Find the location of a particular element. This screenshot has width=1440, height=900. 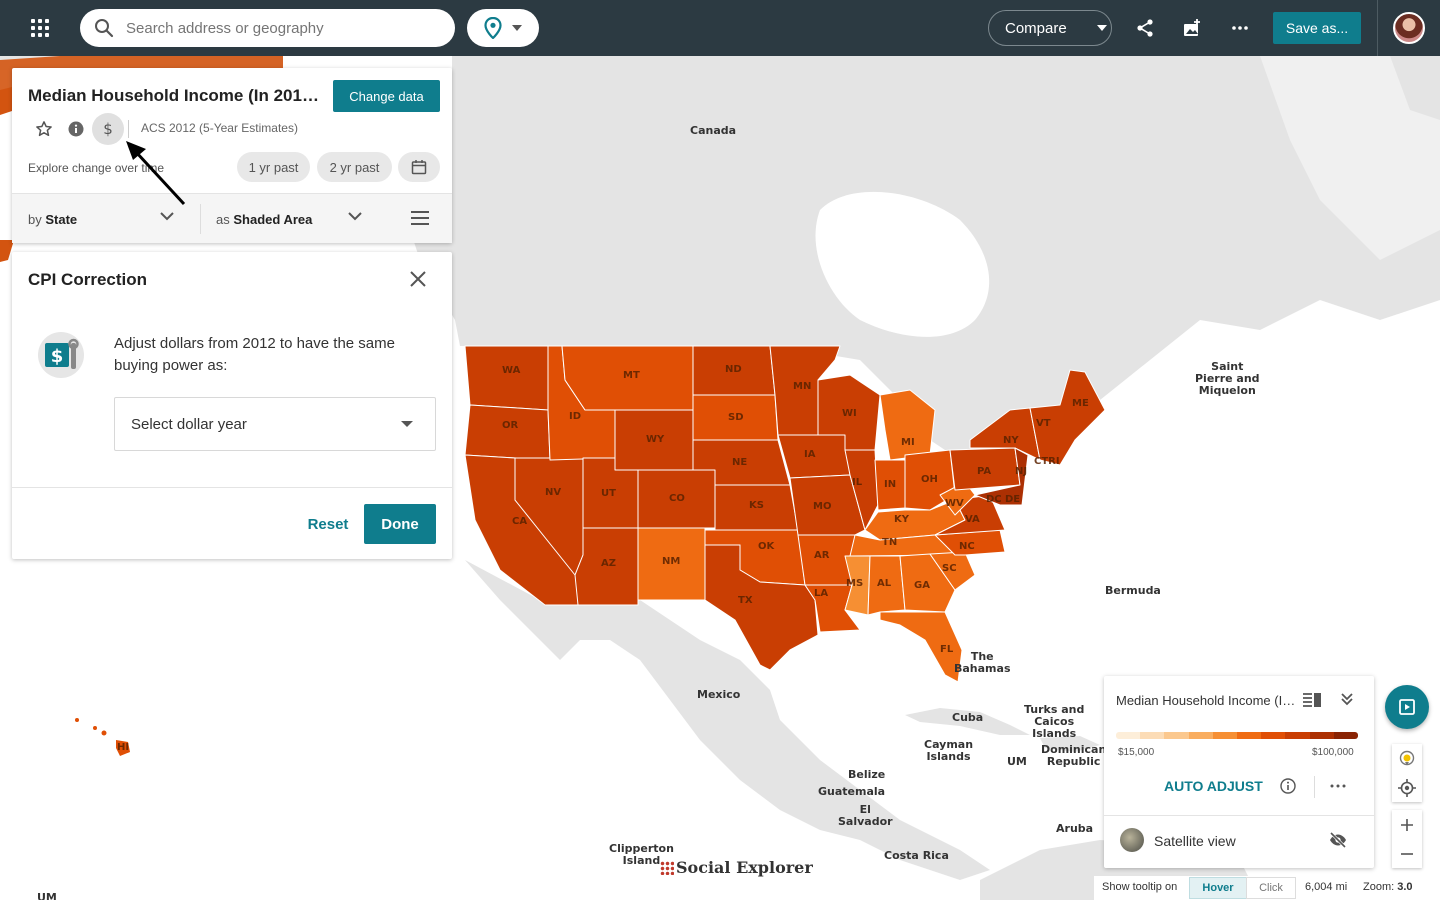

hamburger-menu-icon is located at coordinates (420, 218).